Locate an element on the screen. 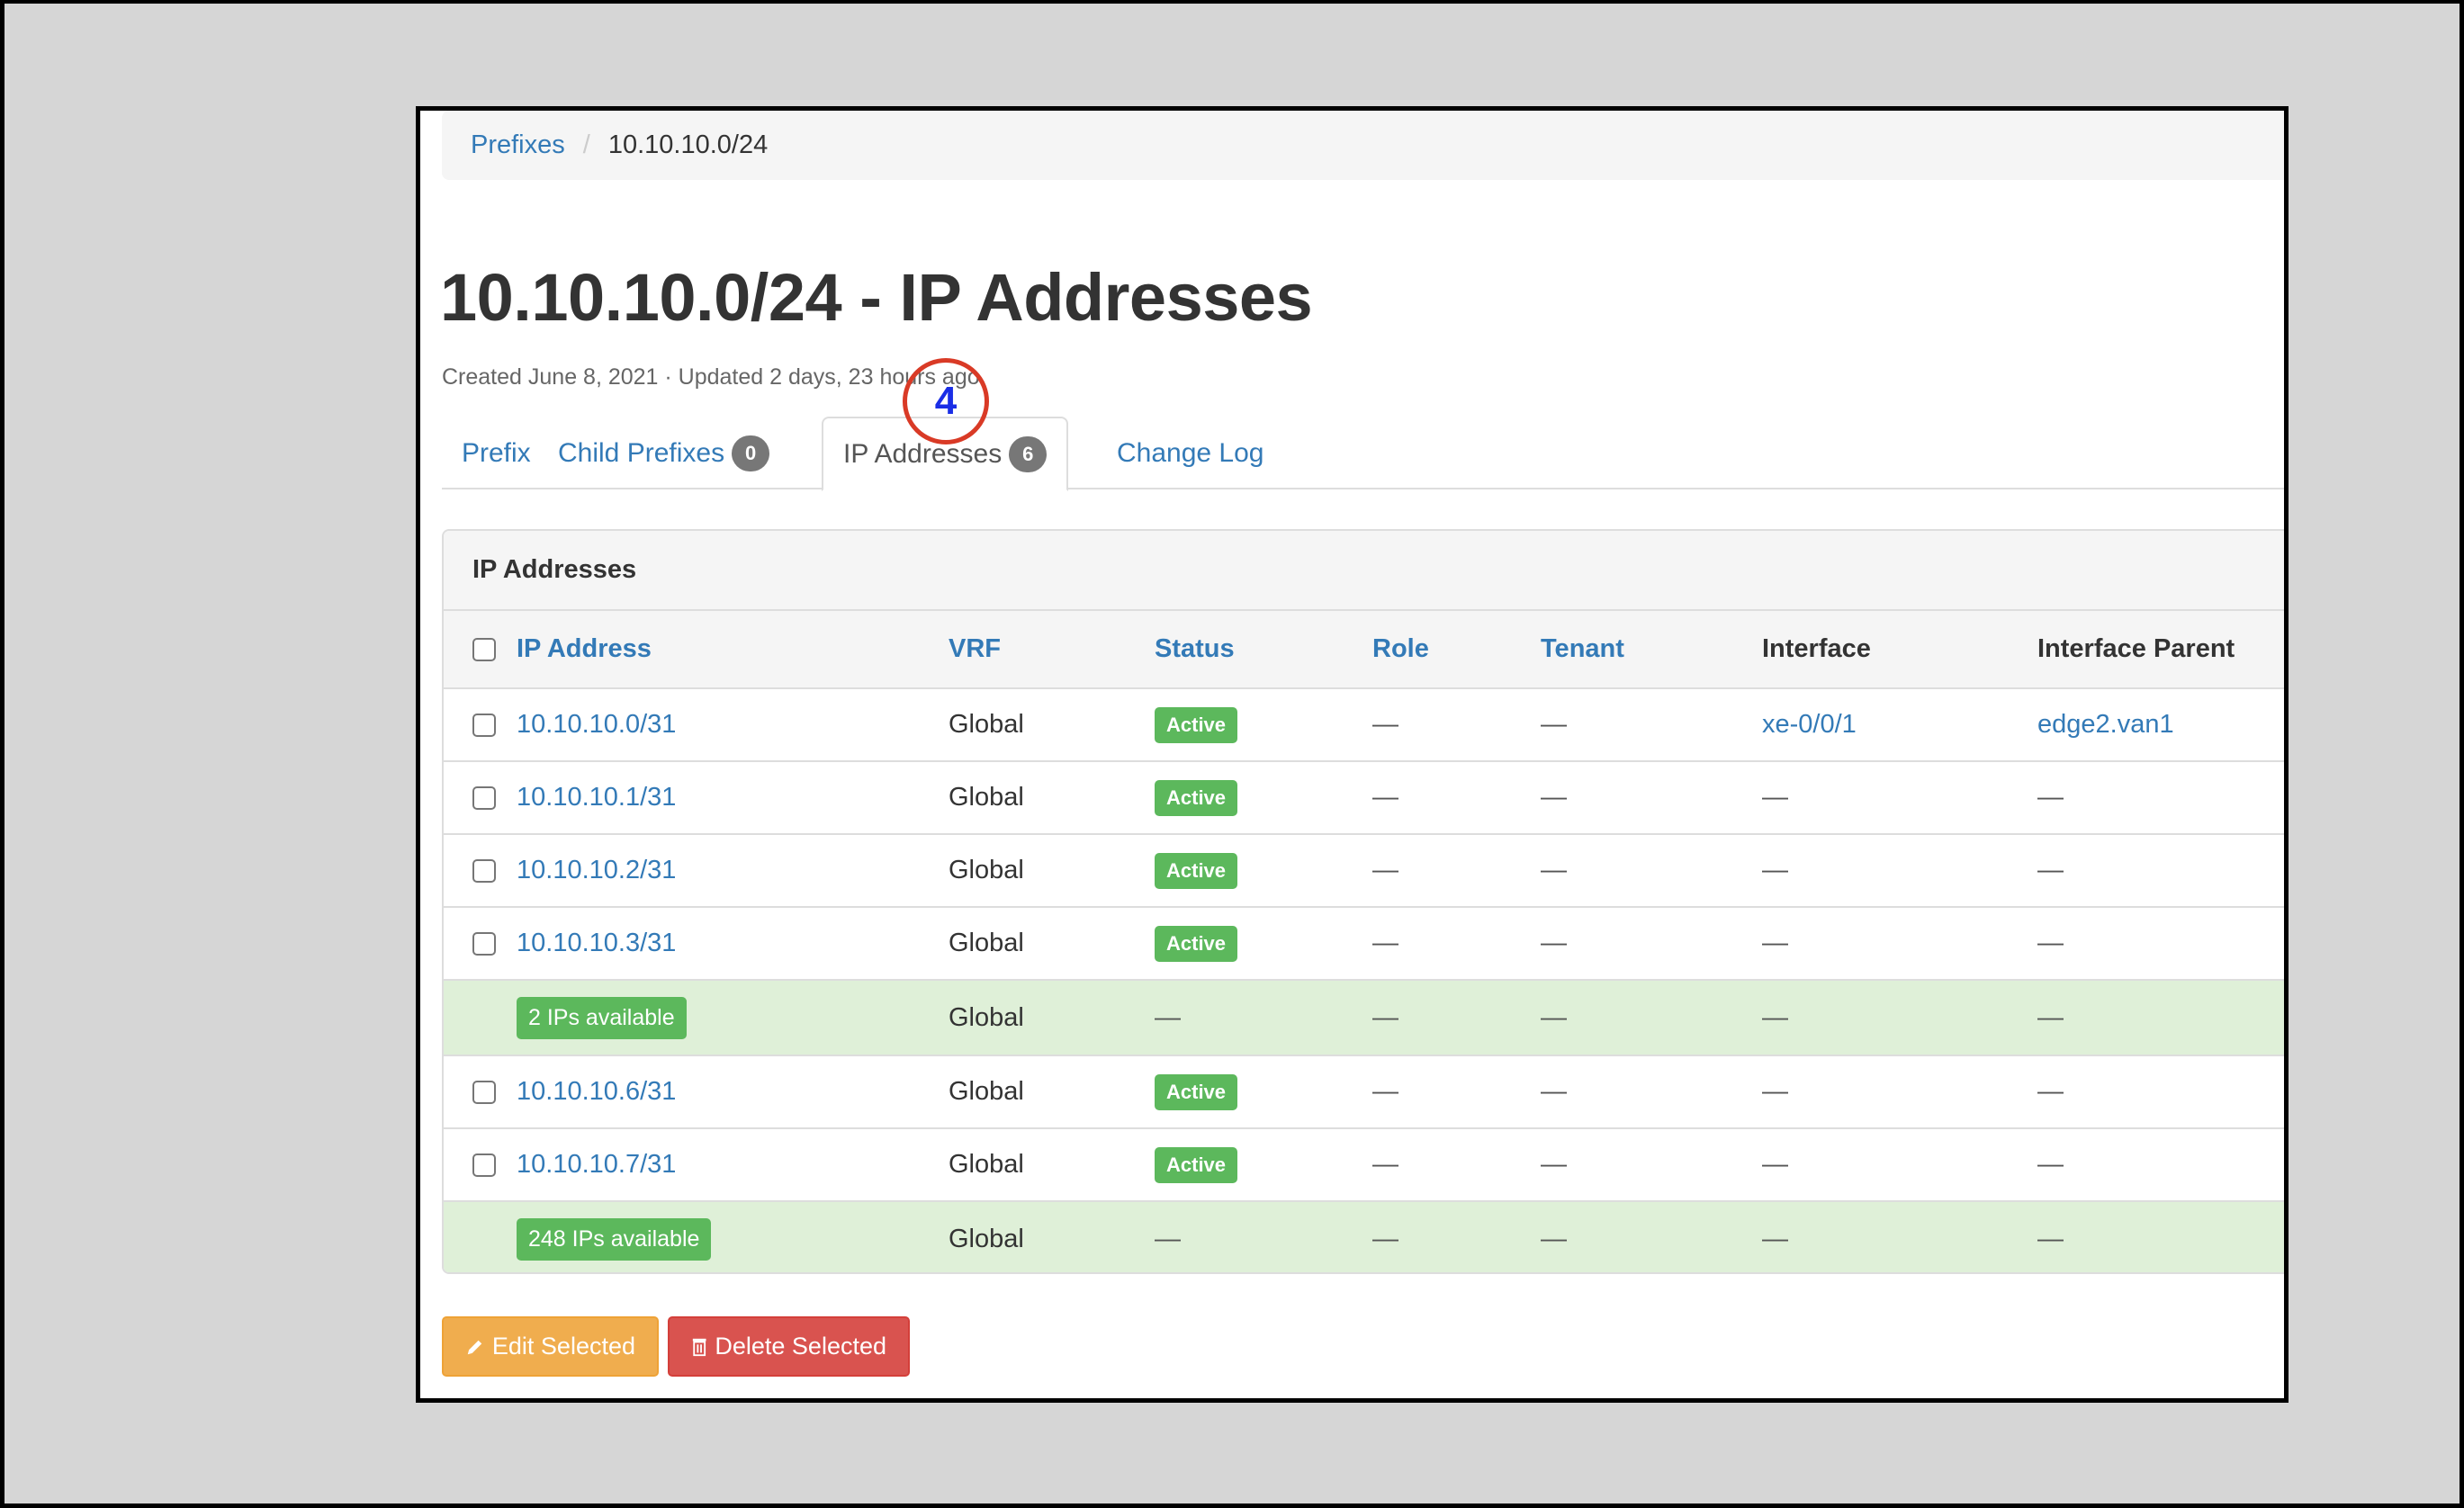 The width and height of the screenshot is (2464, 1508). interface-link: xe-0/0/1 is located at coordinates (1809, 725).